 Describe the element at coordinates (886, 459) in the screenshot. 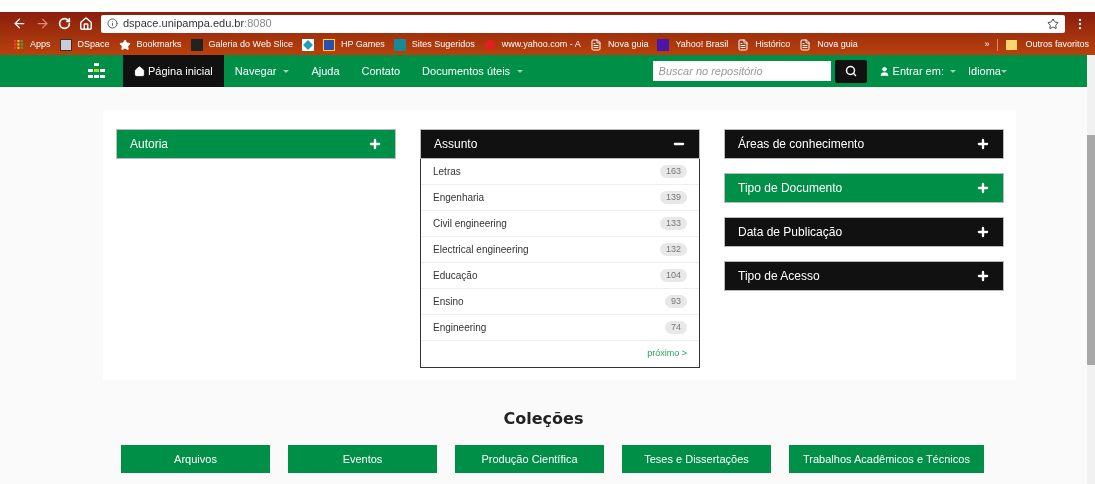

I see `collection-button: Trabalhos Acadêmicos e Técnicos` at that location.